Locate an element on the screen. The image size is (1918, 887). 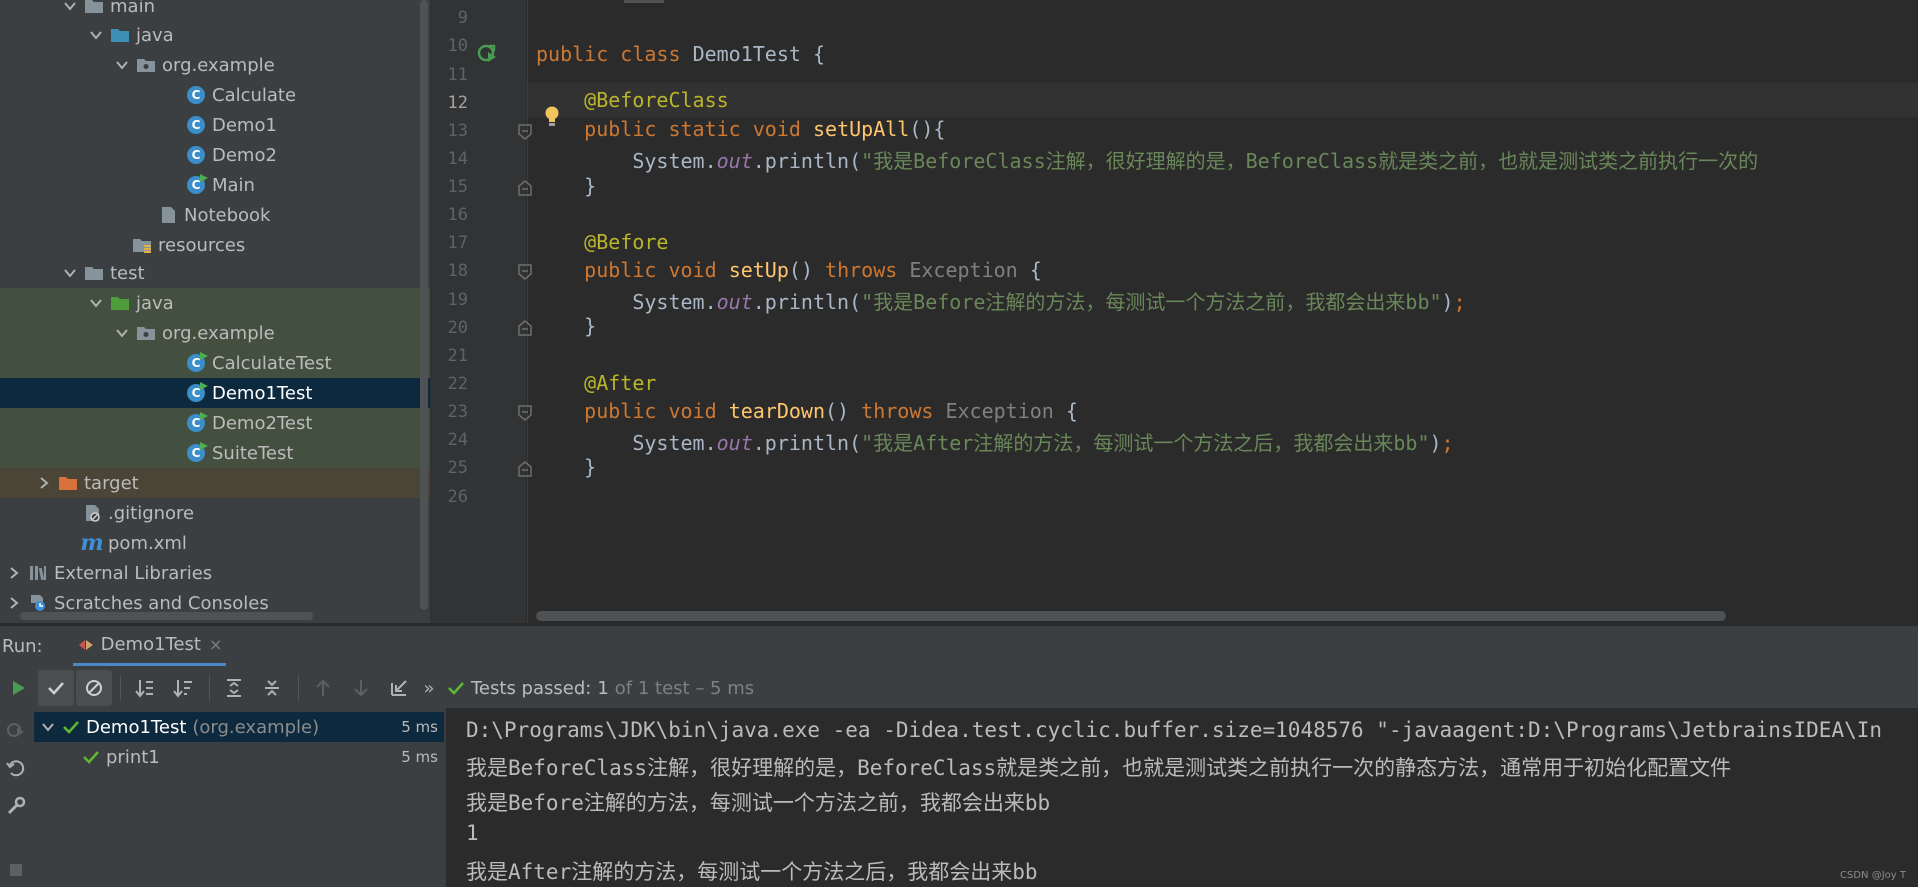
tree-item-demo2test: C Demo2Test is located at coordinates (215, 423).